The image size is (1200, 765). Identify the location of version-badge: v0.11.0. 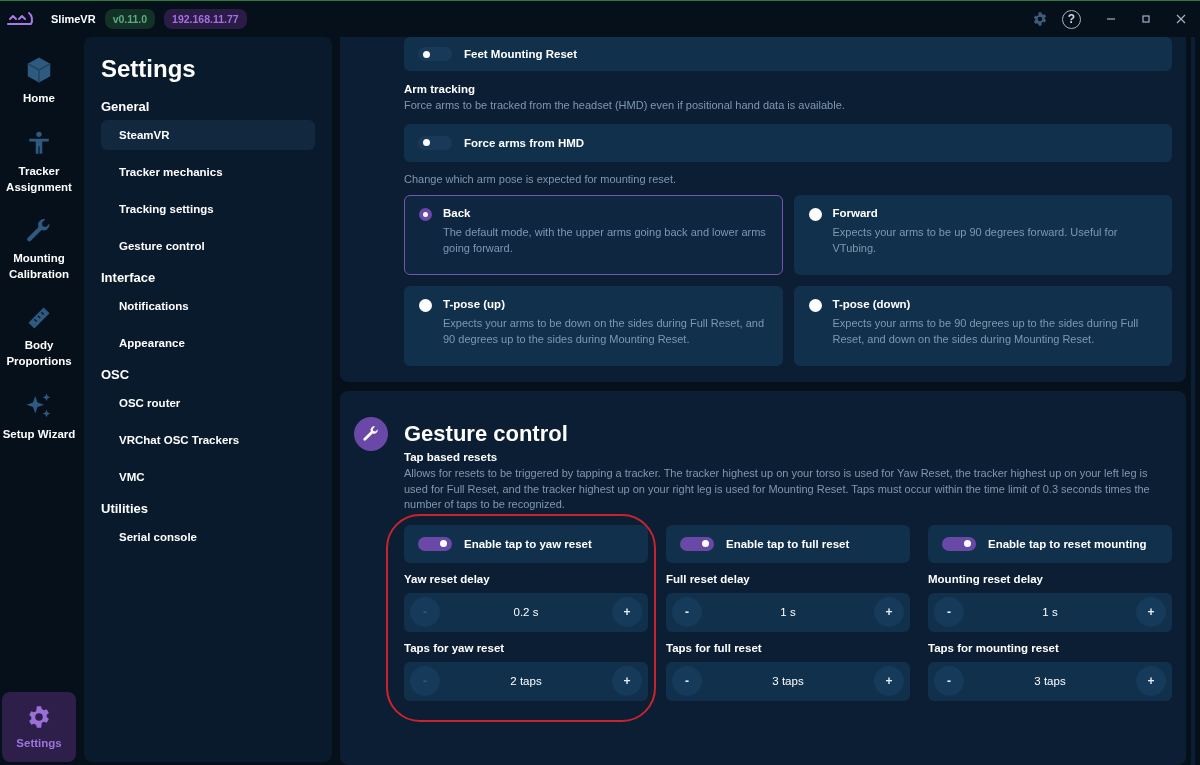
(130, 19).